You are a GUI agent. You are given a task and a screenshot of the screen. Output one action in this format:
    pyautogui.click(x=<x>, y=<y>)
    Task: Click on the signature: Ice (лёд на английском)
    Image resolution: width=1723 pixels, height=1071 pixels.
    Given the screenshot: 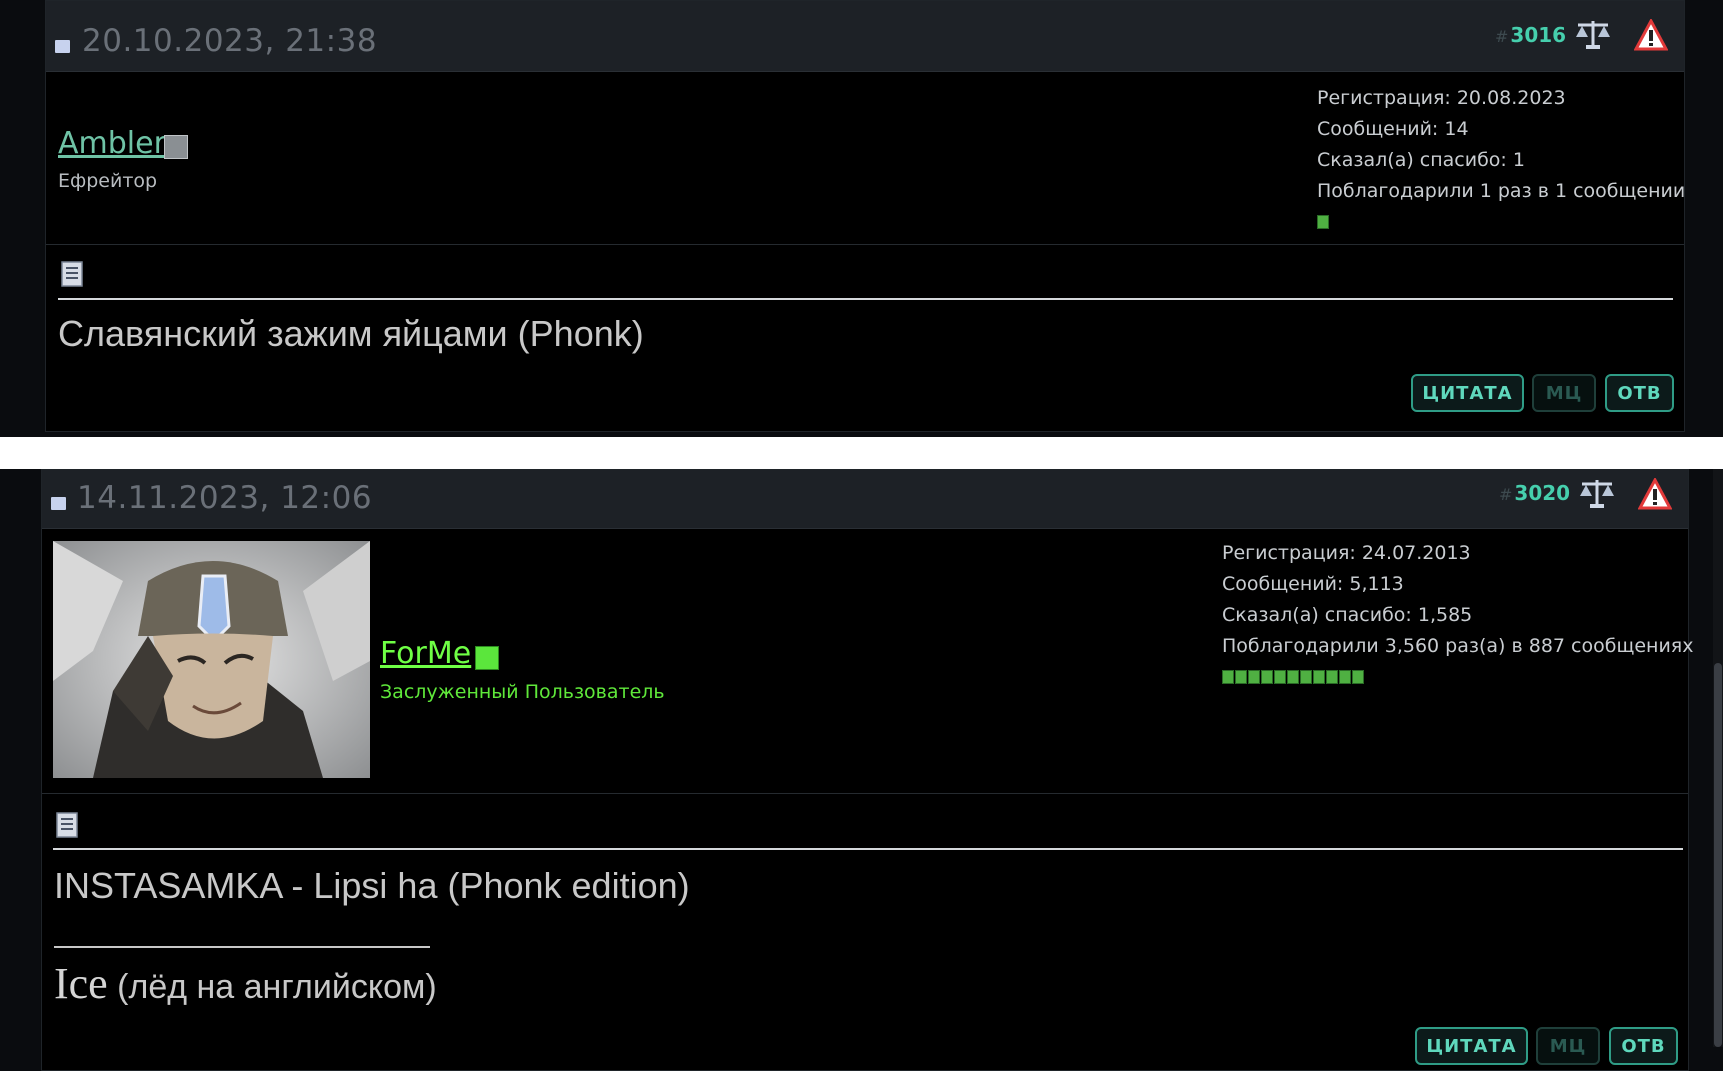 What is the action you would take?
    pyautogui.click(x=245, y=983)
    